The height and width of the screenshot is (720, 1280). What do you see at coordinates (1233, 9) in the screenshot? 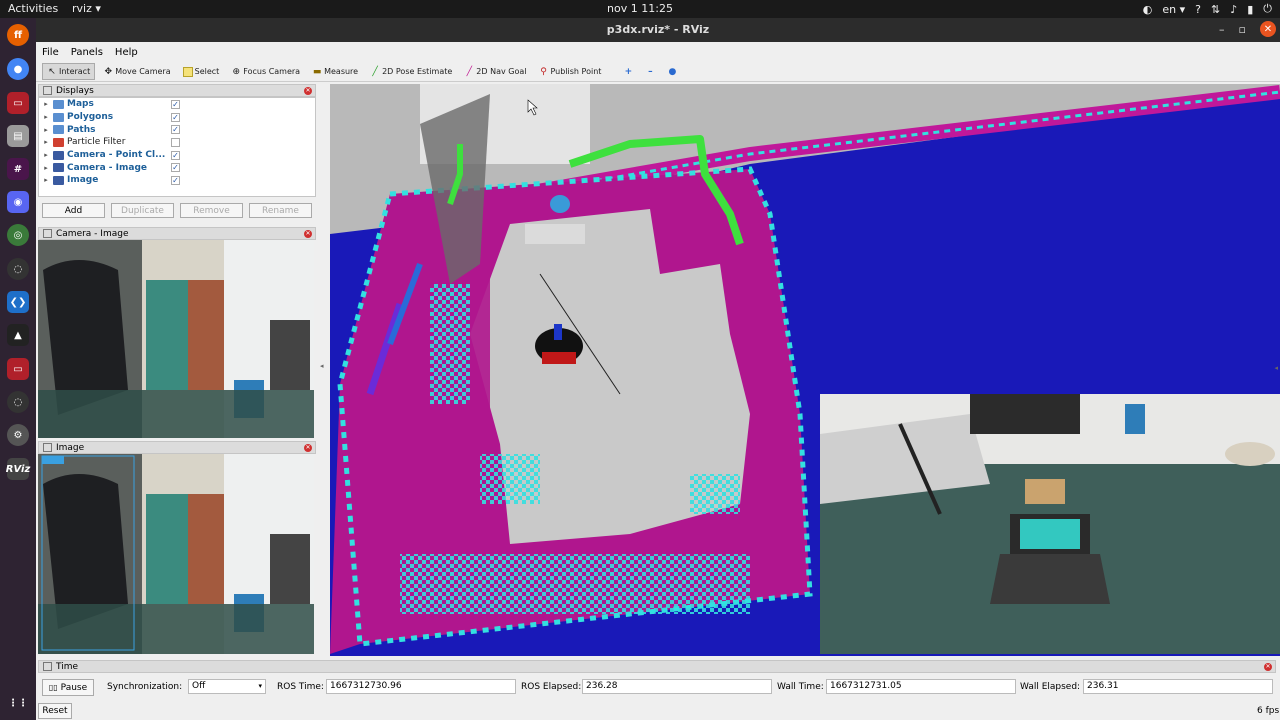
I see `microphone-icon: ♪` at bounding box center [1233, 9].